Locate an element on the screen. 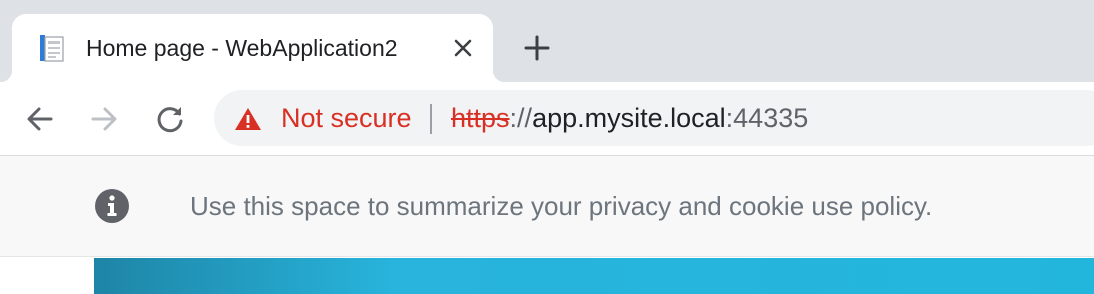  document-page-icon is located at coordinates (52, 48).